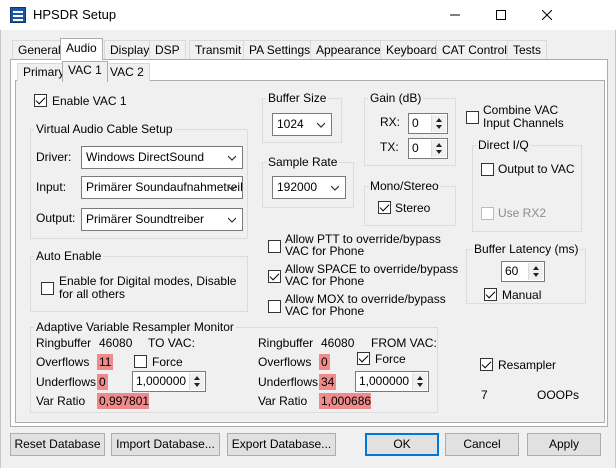 This screenshot has height=468, width=616. I want to click on minimize-button, so click(455, 15).